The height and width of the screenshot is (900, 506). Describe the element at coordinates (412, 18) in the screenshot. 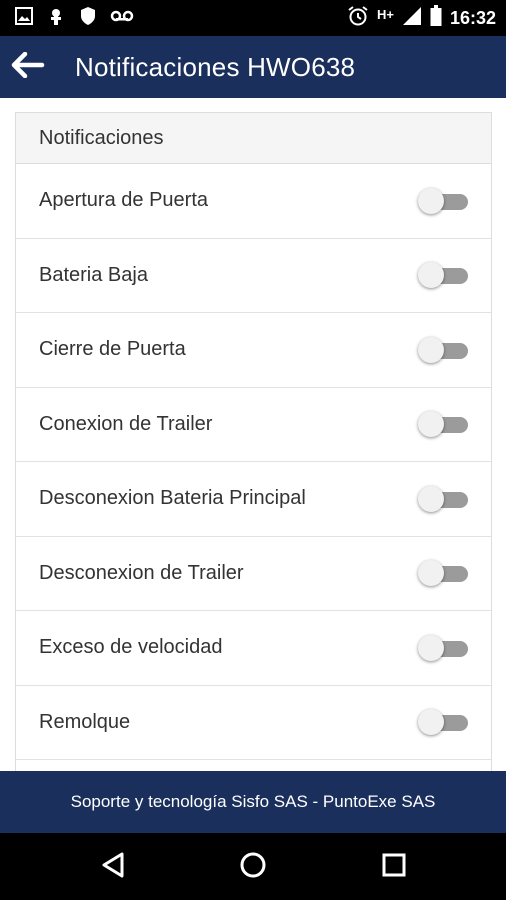

I see `signal-icon` at that location.